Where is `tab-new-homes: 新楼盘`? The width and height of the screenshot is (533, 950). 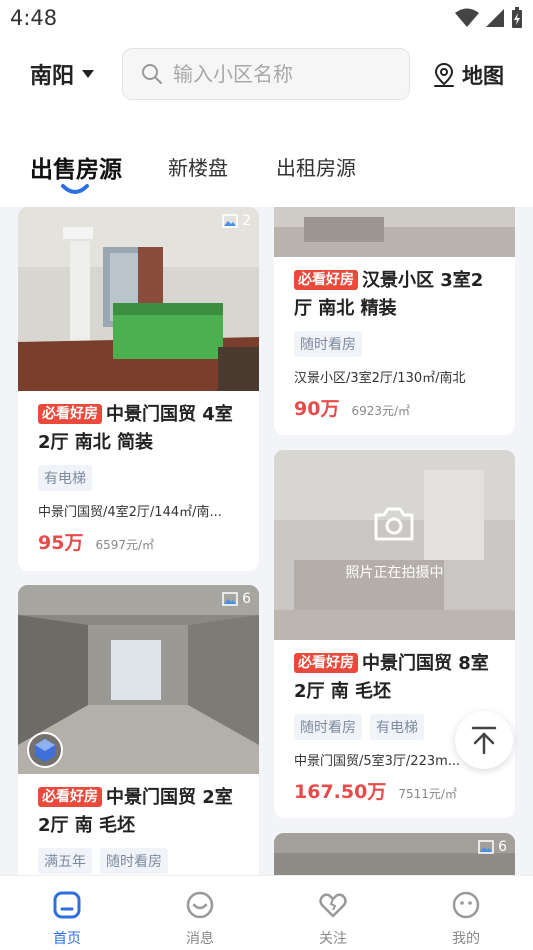 tab-new-homes: 新楼盘 is located at coordinates (198, 166).